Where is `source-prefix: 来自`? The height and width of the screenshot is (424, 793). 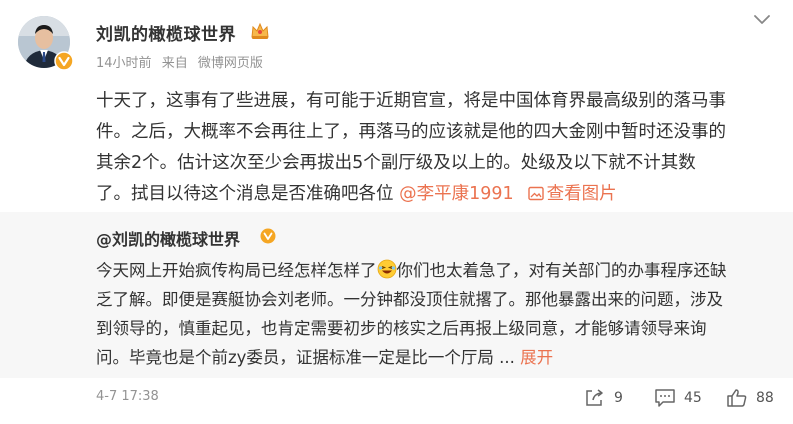
source-prefix: 来自 is located at coordinates (174, 63).